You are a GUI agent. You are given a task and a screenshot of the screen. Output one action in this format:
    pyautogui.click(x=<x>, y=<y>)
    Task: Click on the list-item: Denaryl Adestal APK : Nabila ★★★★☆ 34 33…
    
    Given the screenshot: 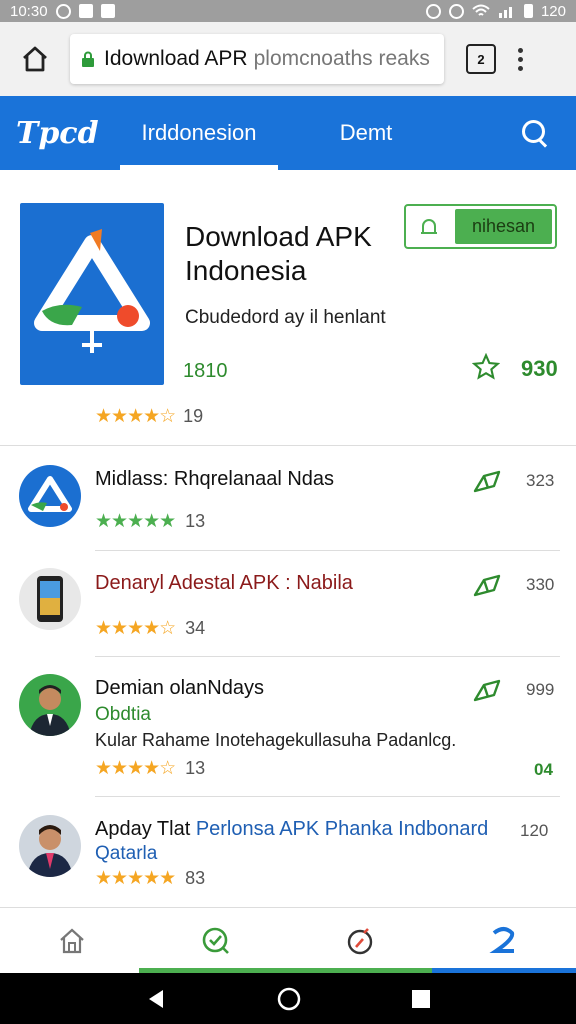 What is the action you would take?
    pyautogui.click(x=288, y=604)
    